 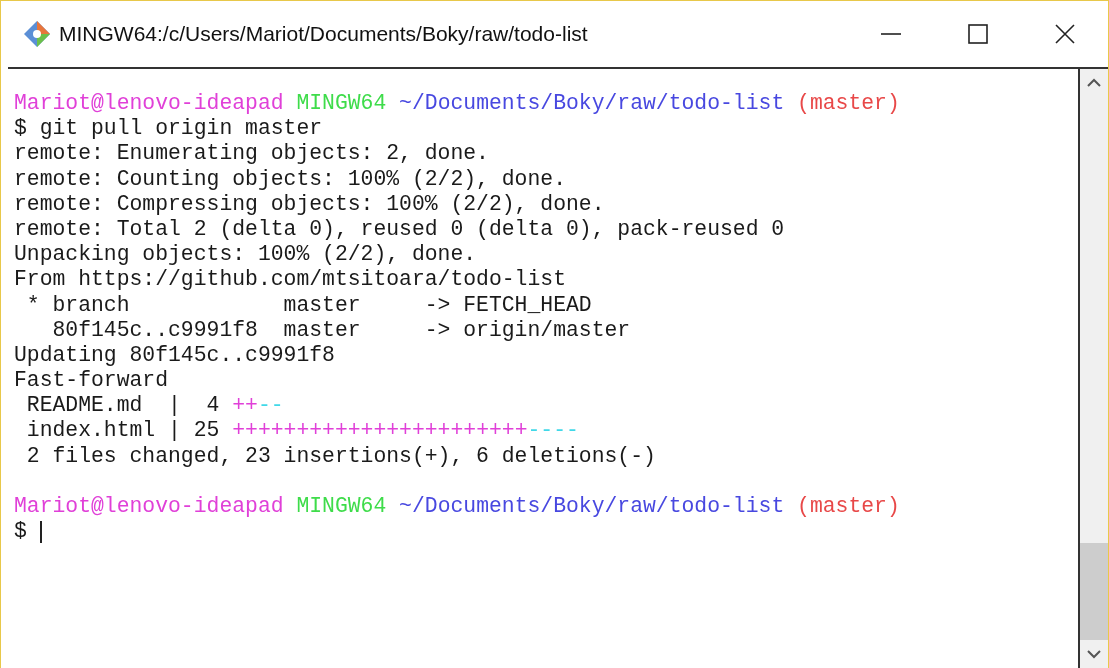 What do you see at coordinates (123, 431) in the screenshot?
I see `terminal-text: index.html | 25` at bounding box center [123, 431].